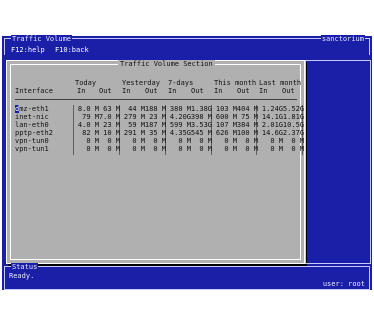 Image resolution: width=374 pixels, height=326 pixels. What do you see at coordinates (180, 125) in the screenshot?
I see `traffic-value: 599 M` at bounding box center [180, 125].